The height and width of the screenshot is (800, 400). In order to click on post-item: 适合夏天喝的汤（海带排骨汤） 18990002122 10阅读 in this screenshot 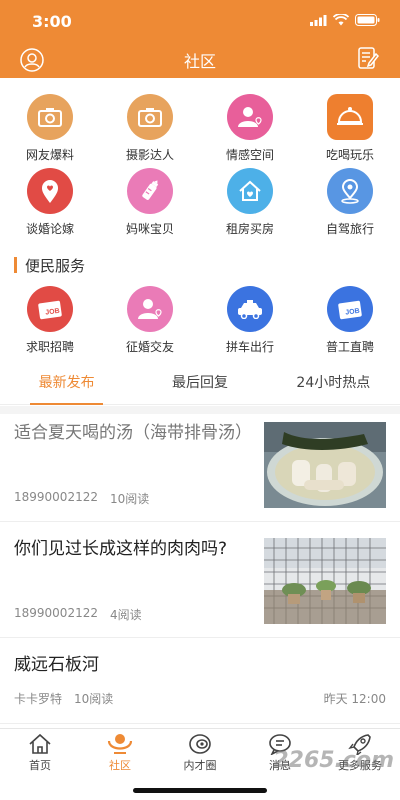, I will do `click(200, 468)`.